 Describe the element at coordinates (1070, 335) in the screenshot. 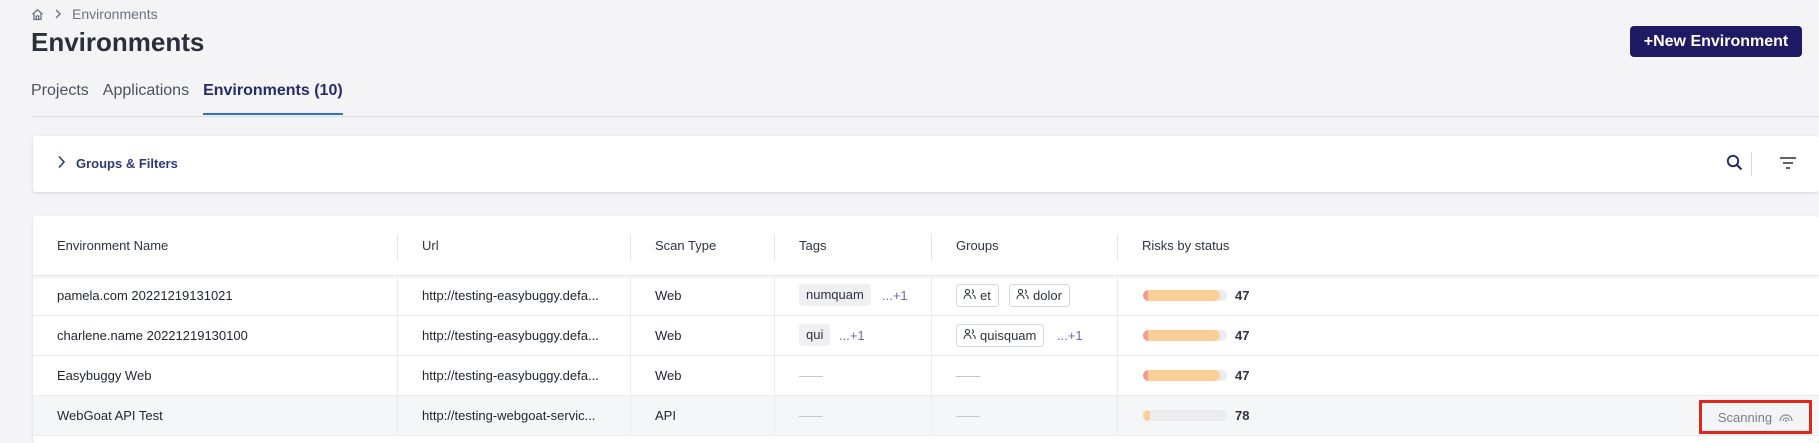

I see `groups-more-link: ...+1` at that location.